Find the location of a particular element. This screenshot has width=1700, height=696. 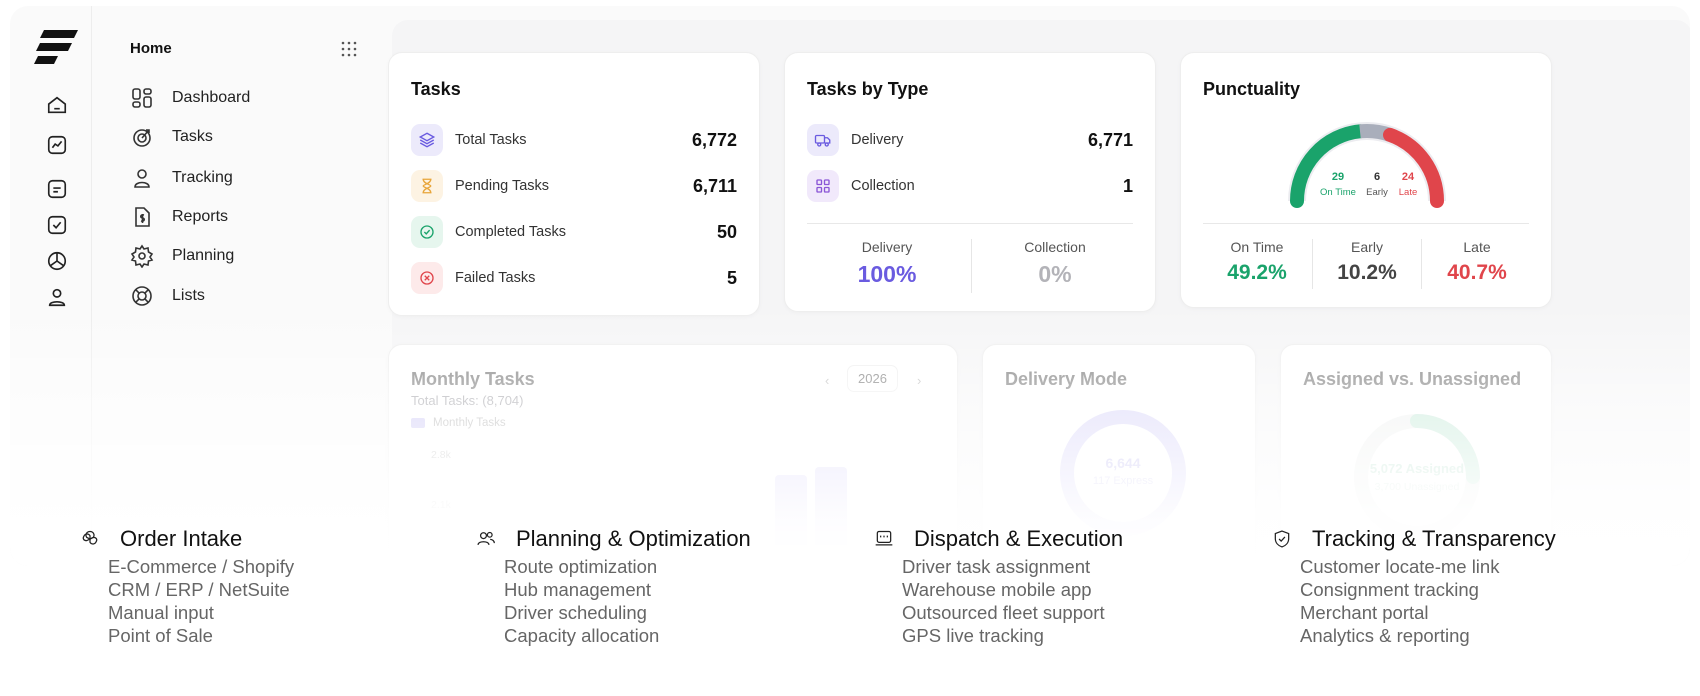

feature-title: Planning & Optimization is located at coordinates (633, 538).